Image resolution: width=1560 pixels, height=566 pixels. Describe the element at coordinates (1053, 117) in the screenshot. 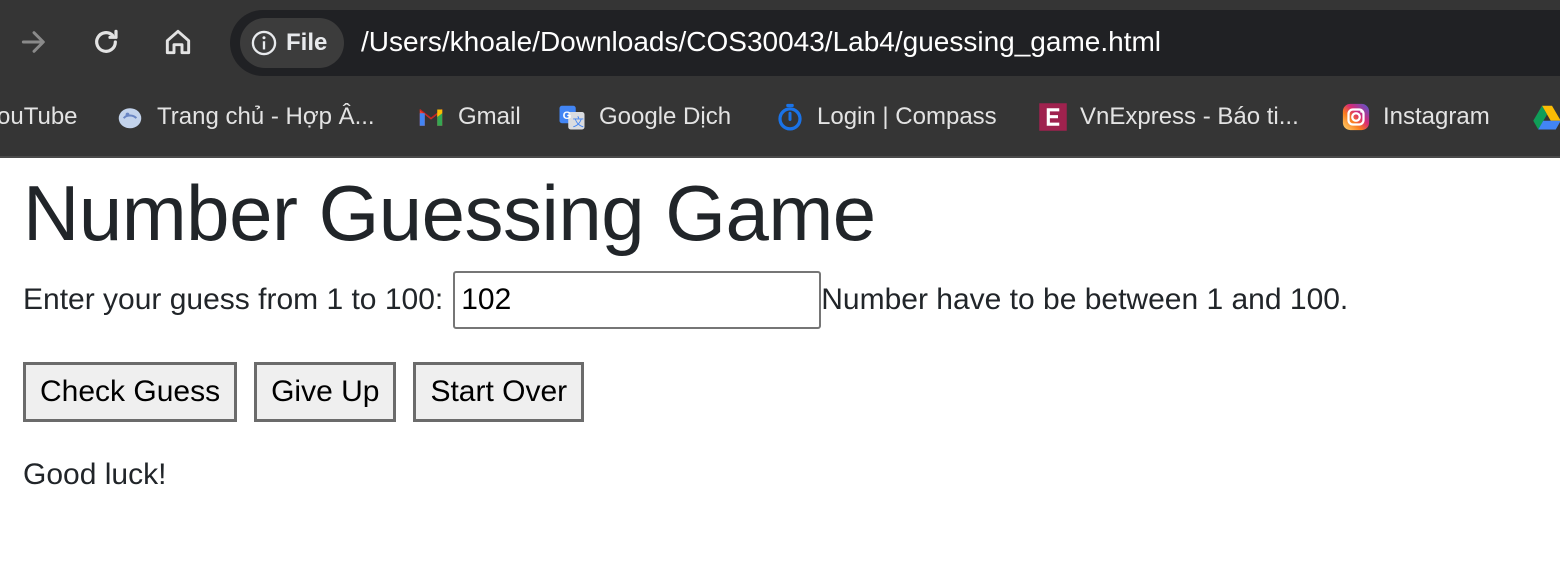

I see `vnexpress-icon` at that location.